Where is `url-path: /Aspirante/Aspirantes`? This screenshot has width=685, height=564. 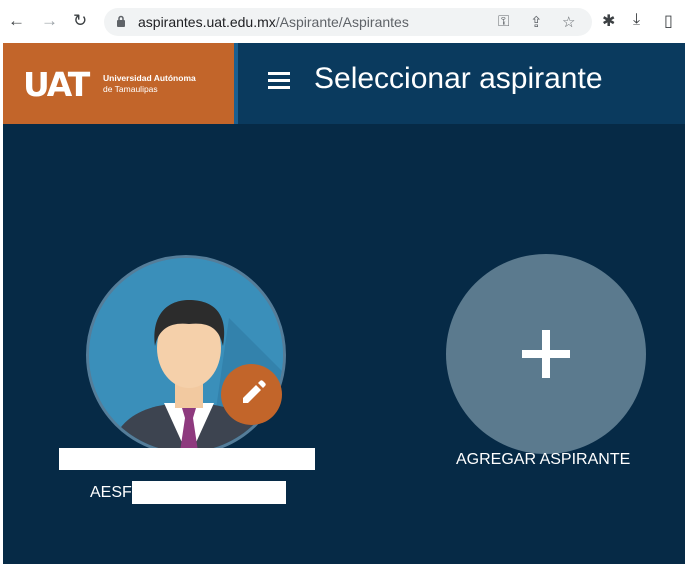 url-path: /Aspirante/Aspirantes is located at coordinates (342, 22).